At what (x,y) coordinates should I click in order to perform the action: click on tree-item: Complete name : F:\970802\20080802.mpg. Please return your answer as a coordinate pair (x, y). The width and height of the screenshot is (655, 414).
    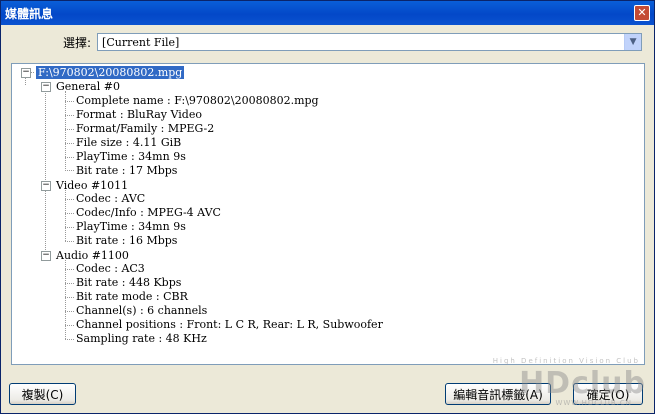
    Looking at the image, I should click on (197, 100).